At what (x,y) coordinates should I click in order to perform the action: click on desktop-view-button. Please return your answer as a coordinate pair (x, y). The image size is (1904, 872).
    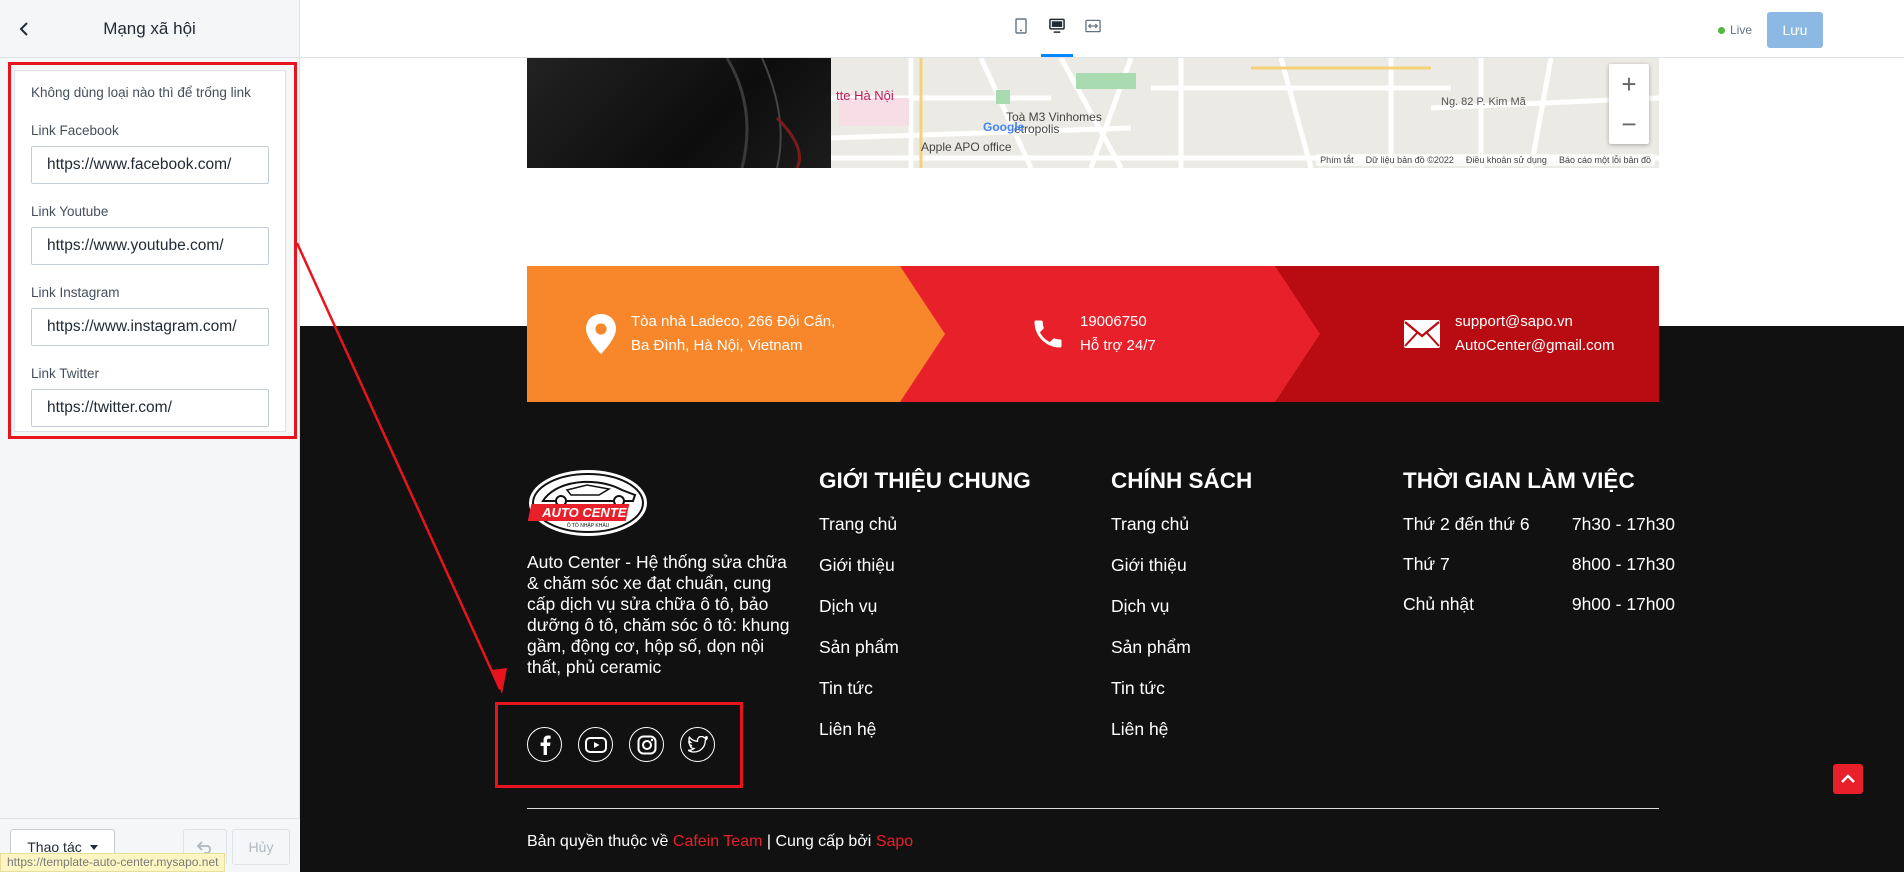
    Looking at the image, I should click on (1057, 37).